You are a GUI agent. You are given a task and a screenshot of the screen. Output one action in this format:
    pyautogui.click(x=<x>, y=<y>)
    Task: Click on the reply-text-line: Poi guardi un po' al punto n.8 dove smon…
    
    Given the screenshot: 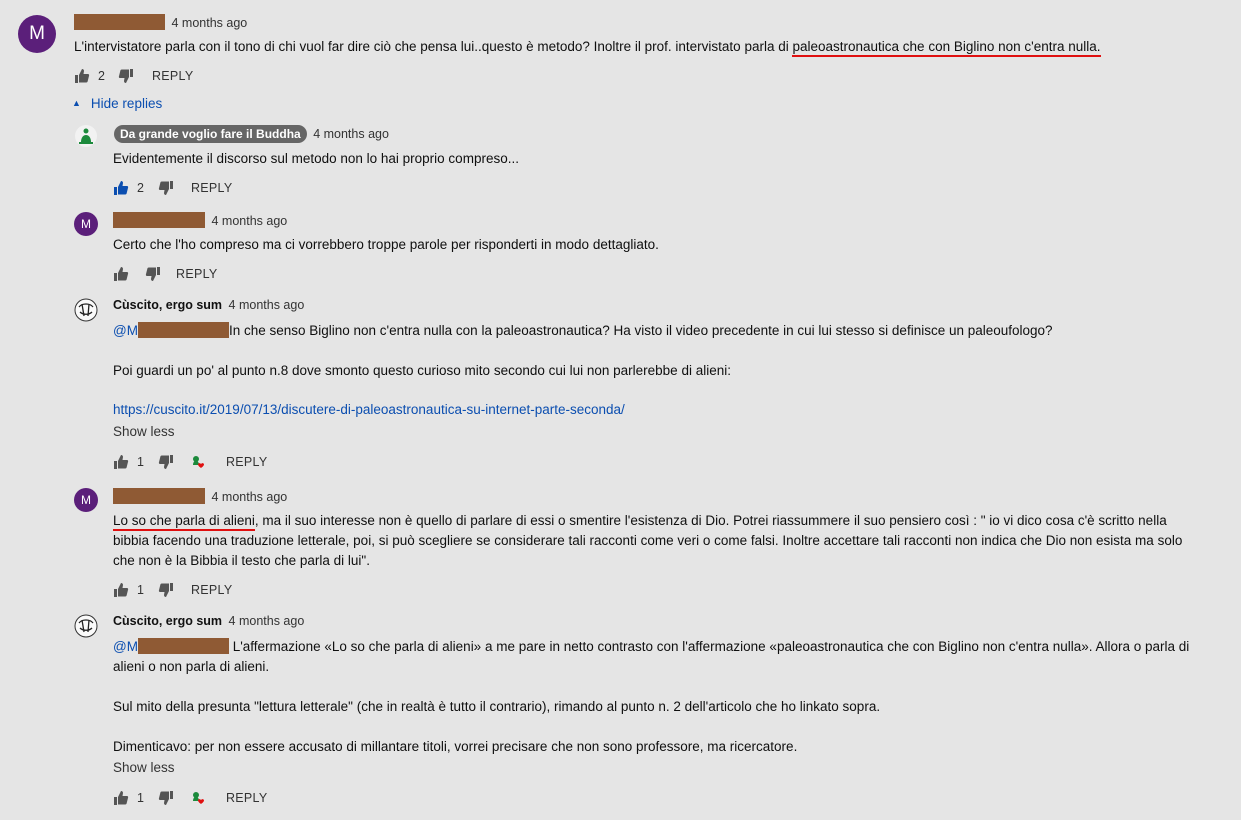 What is the action you would take?
    pyautogui.click(x=422, y=370)
    